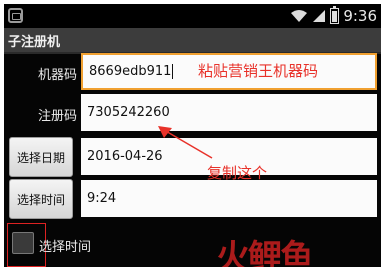 Image resolution: width=385 pixels, height=271 pixels. I want to click on machine-code-label: 机器码, so click(58, 75).